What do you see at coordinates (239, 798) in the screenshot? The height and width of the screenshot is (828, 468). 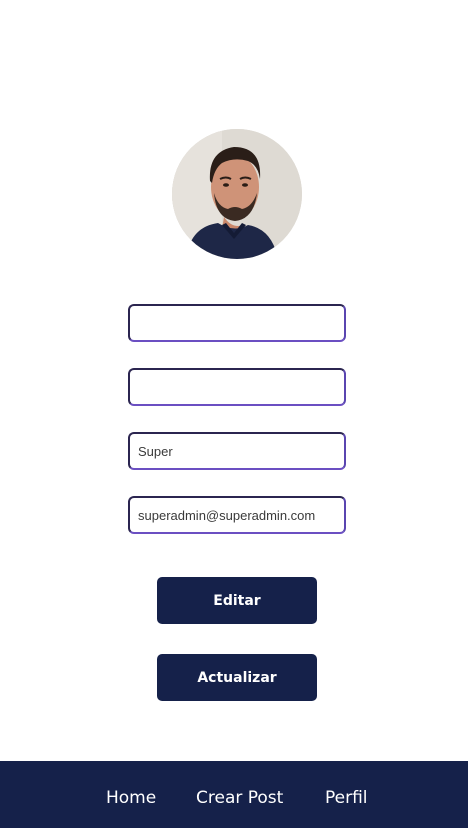 I see `nav-create-post-link: Crear Post` at bounding box center [239, 798].